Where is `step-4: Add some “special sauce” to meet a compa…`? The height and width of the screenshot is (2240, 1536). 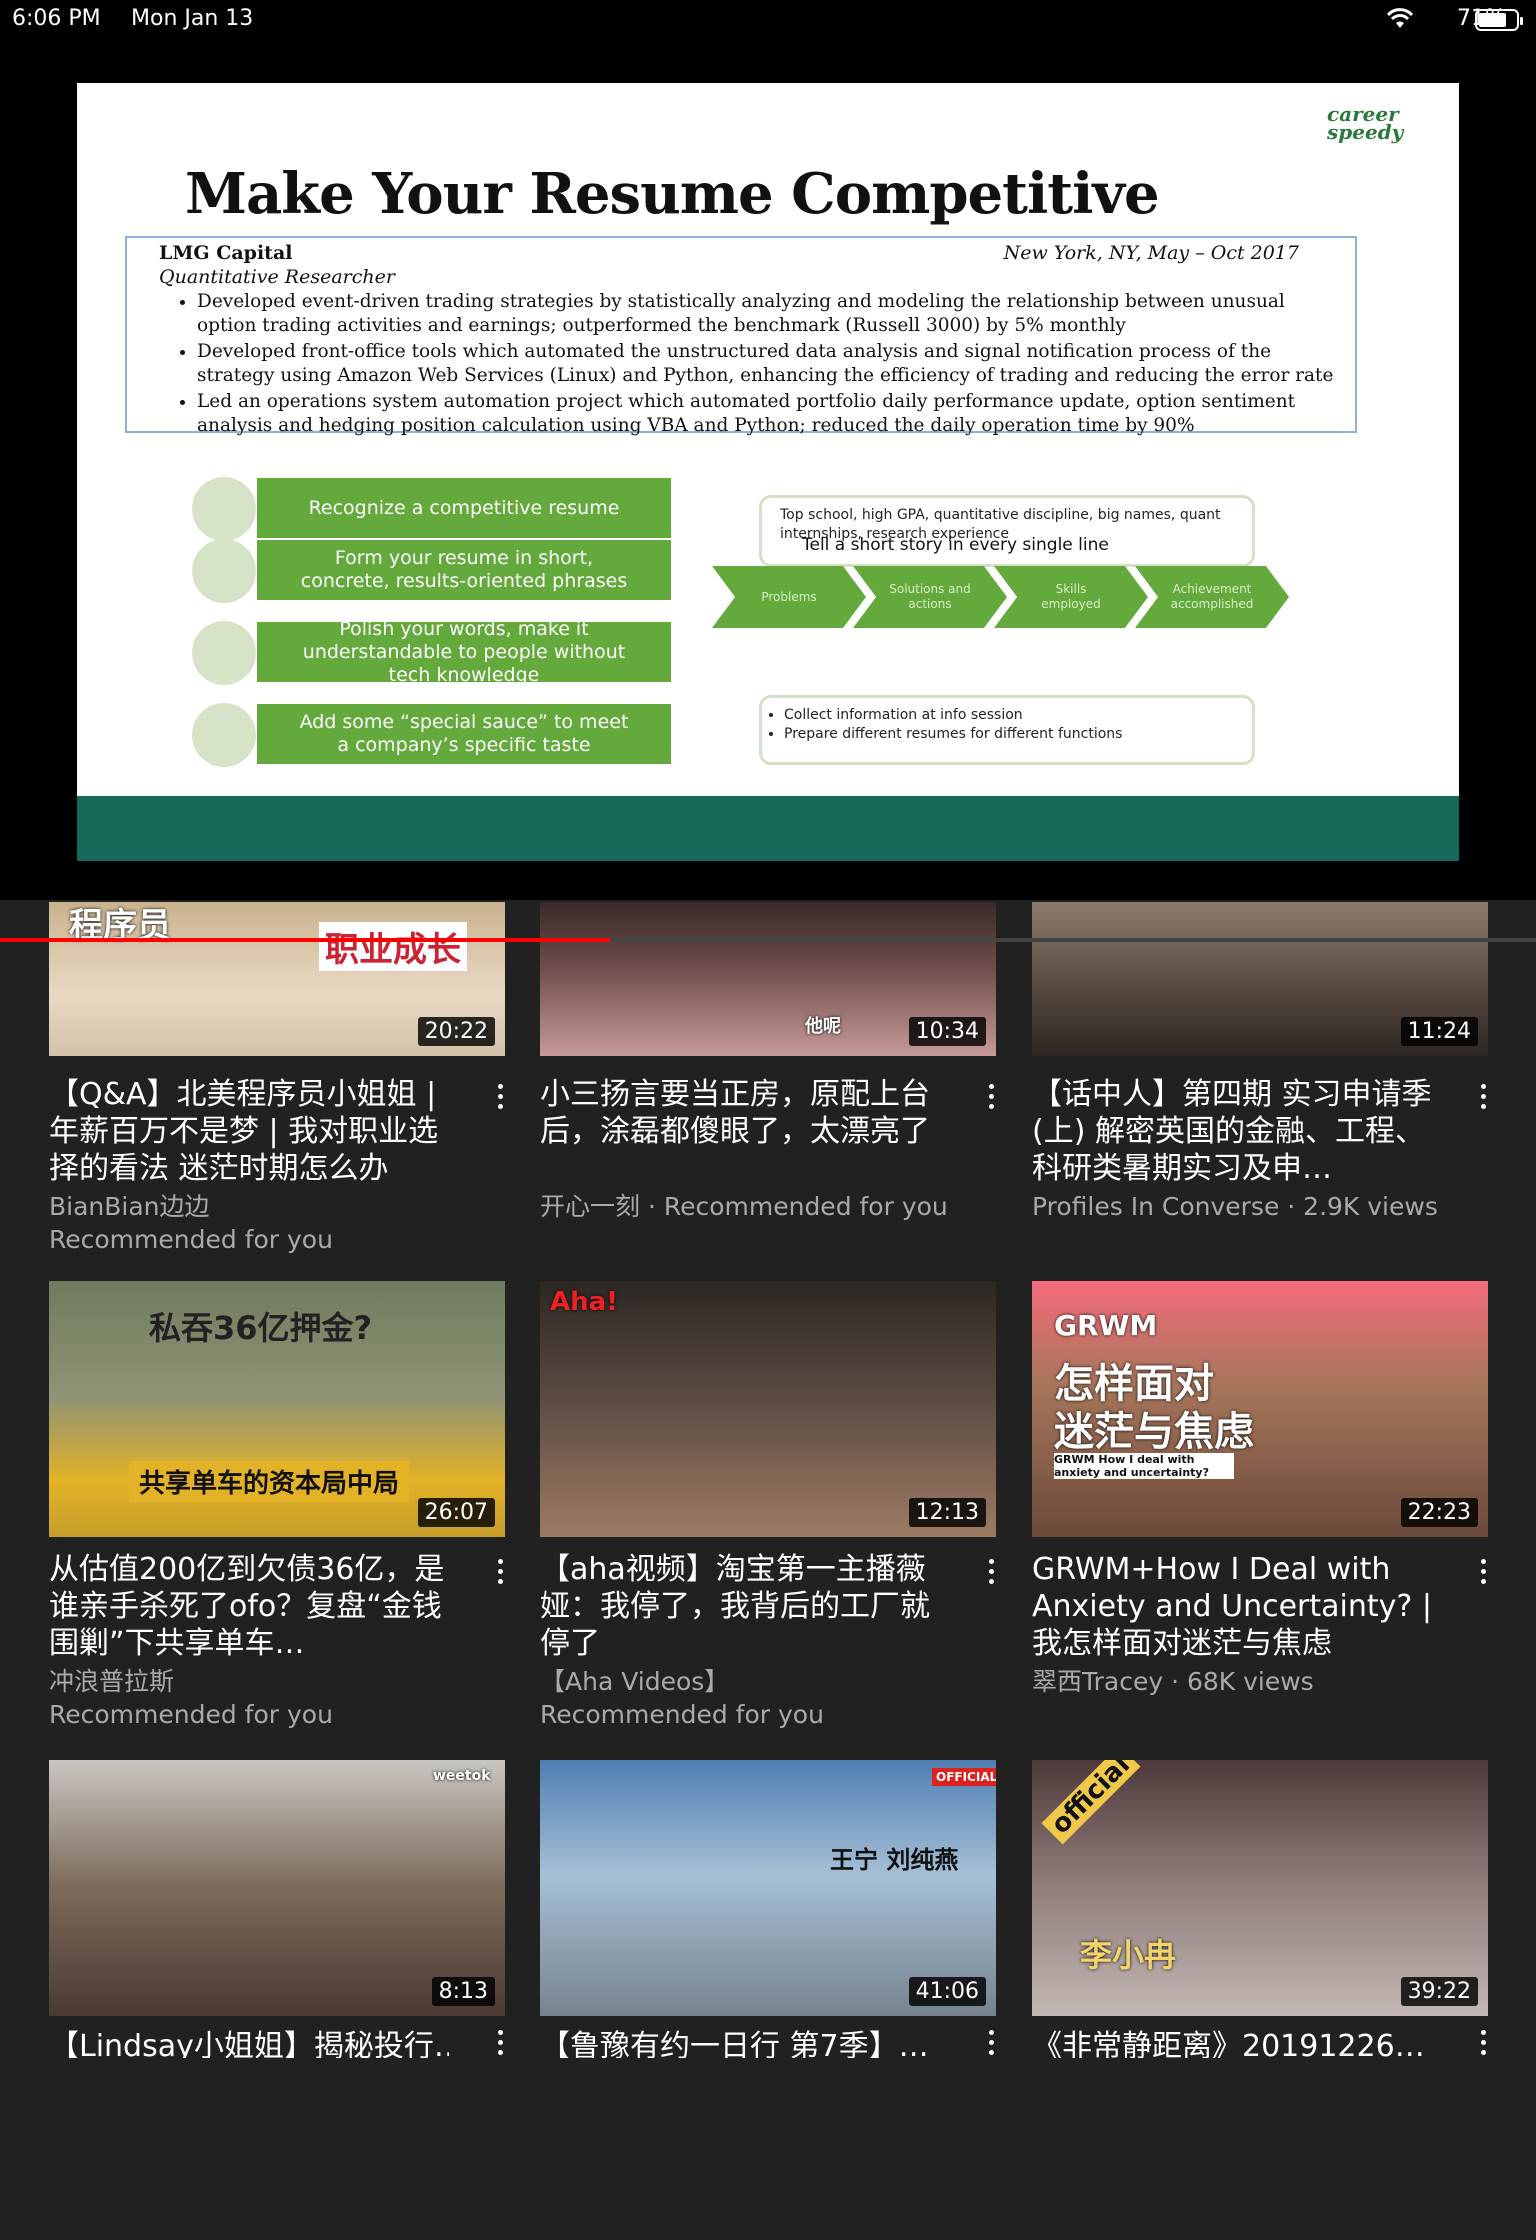 step-4: Add some “special sauce” to meet a compa… is located at coordinates (464, 734).